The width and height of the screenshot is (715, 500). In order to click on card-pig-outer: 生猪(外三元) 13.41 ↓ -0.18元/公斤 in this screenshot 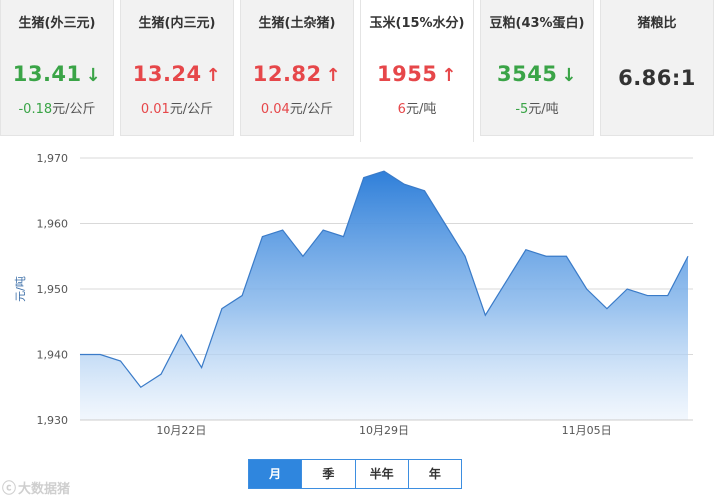, I will do `click(57, 68)`.